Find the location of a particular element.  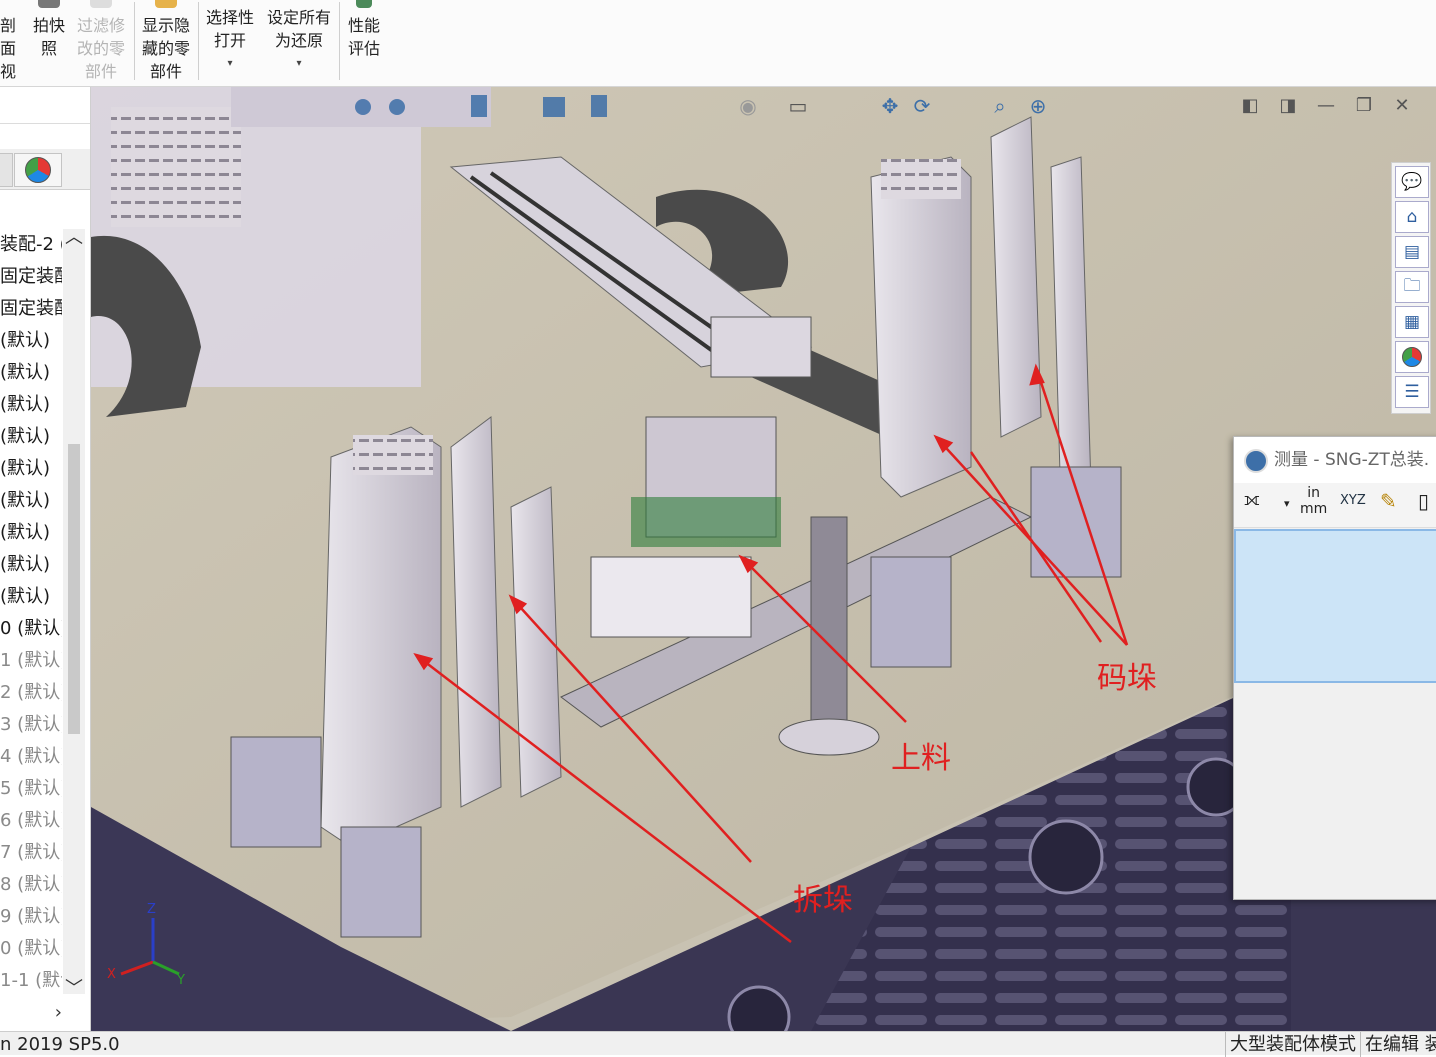

tree-item: 9 (默认) is located at coordinates (31, 917).